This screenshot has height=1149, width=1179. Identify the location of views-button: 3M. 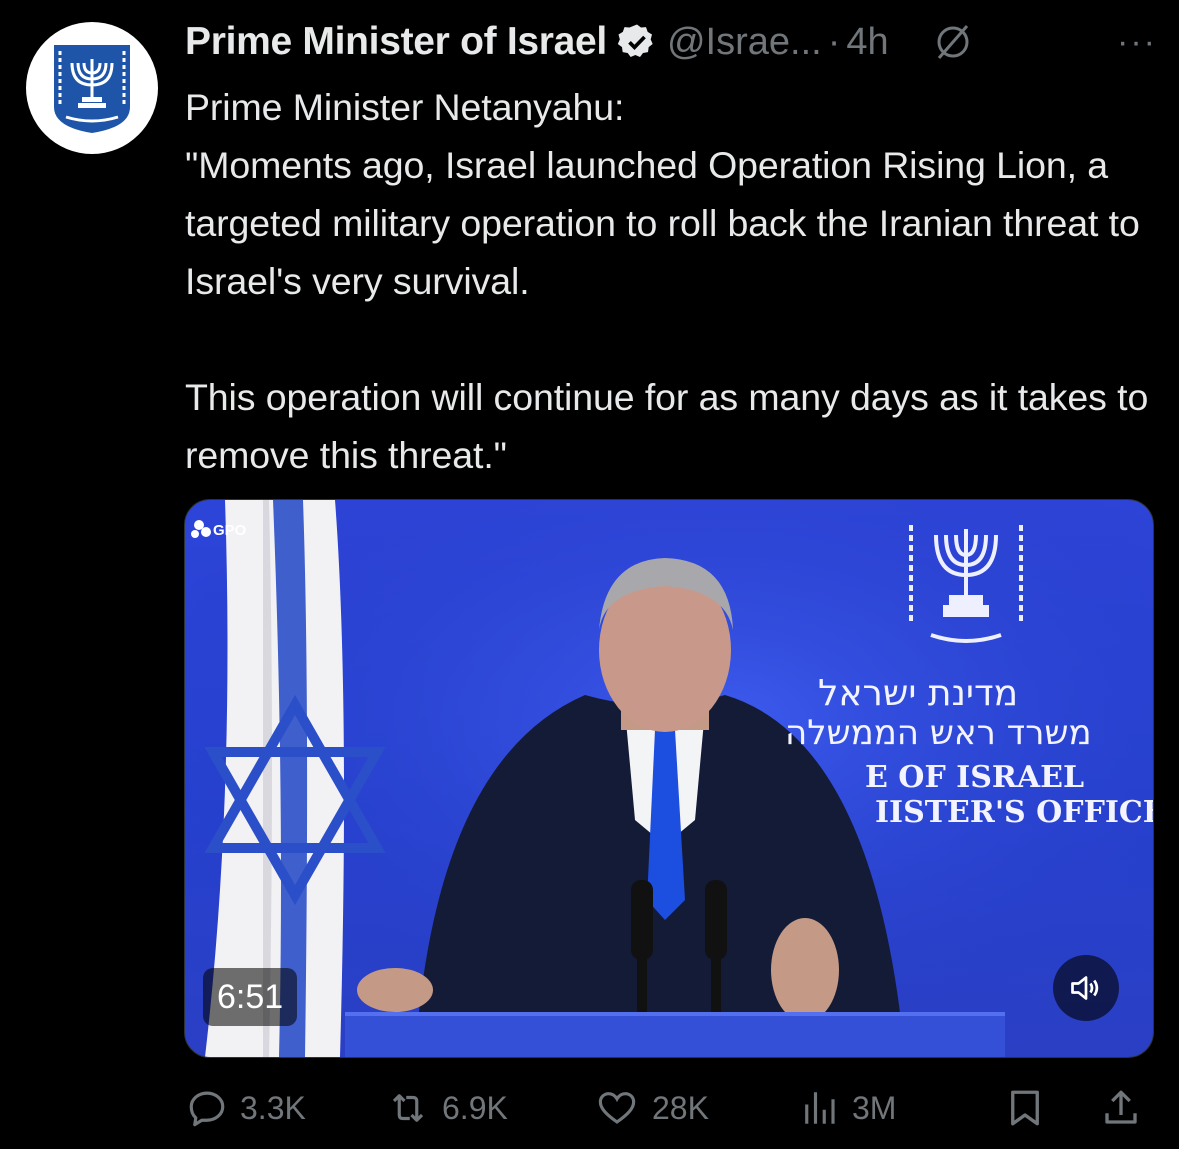
(847, 1108).